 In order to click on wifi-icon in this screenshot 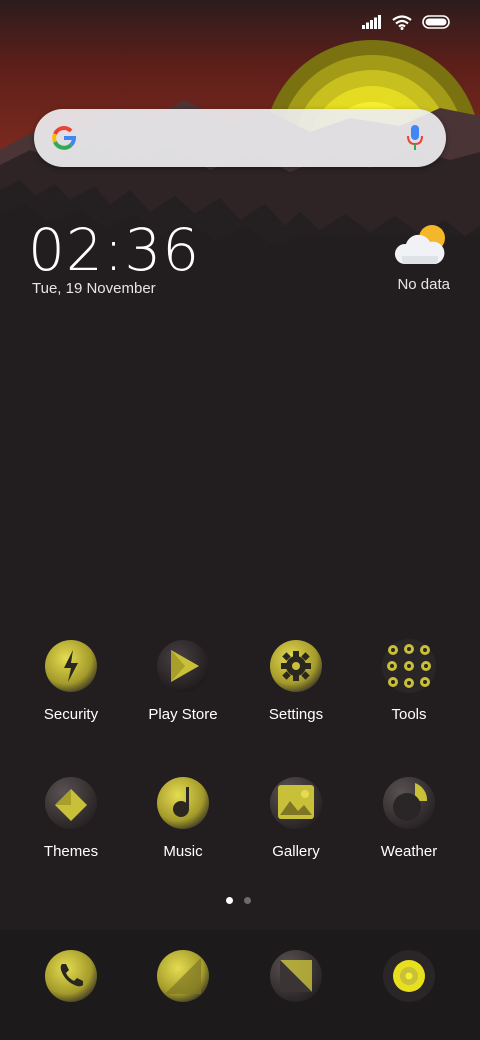, I will do `click(402, 22)`.